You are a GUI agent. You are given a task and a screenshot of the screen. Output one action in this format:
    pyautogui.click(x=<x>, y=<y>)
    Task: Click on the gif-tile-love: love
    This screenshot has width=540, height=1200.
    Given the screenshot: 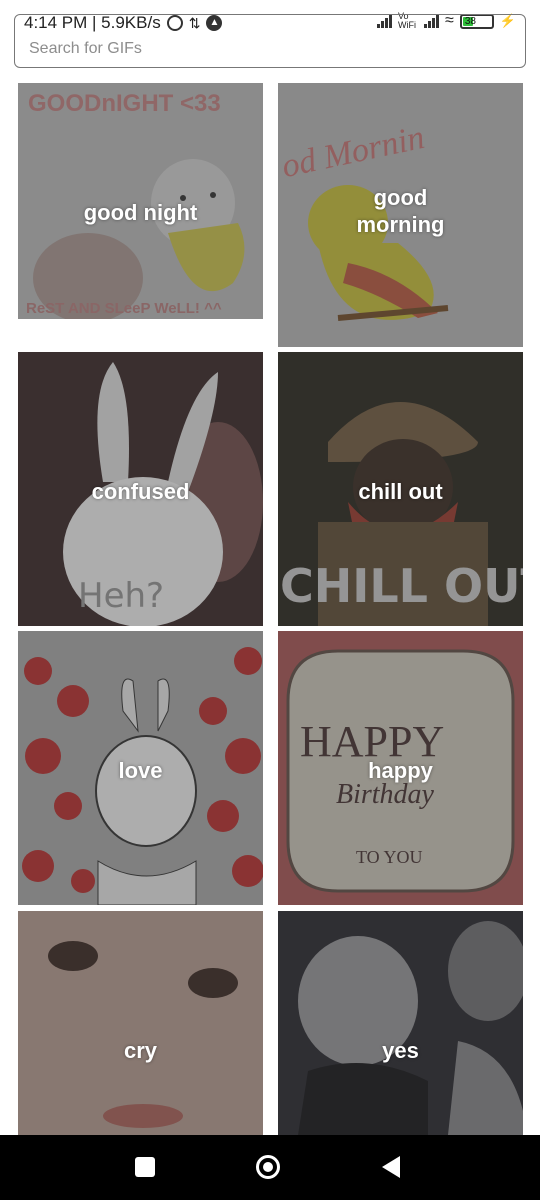 What is the action you would take?
    pyautogui.click(x=140, y=768)
    